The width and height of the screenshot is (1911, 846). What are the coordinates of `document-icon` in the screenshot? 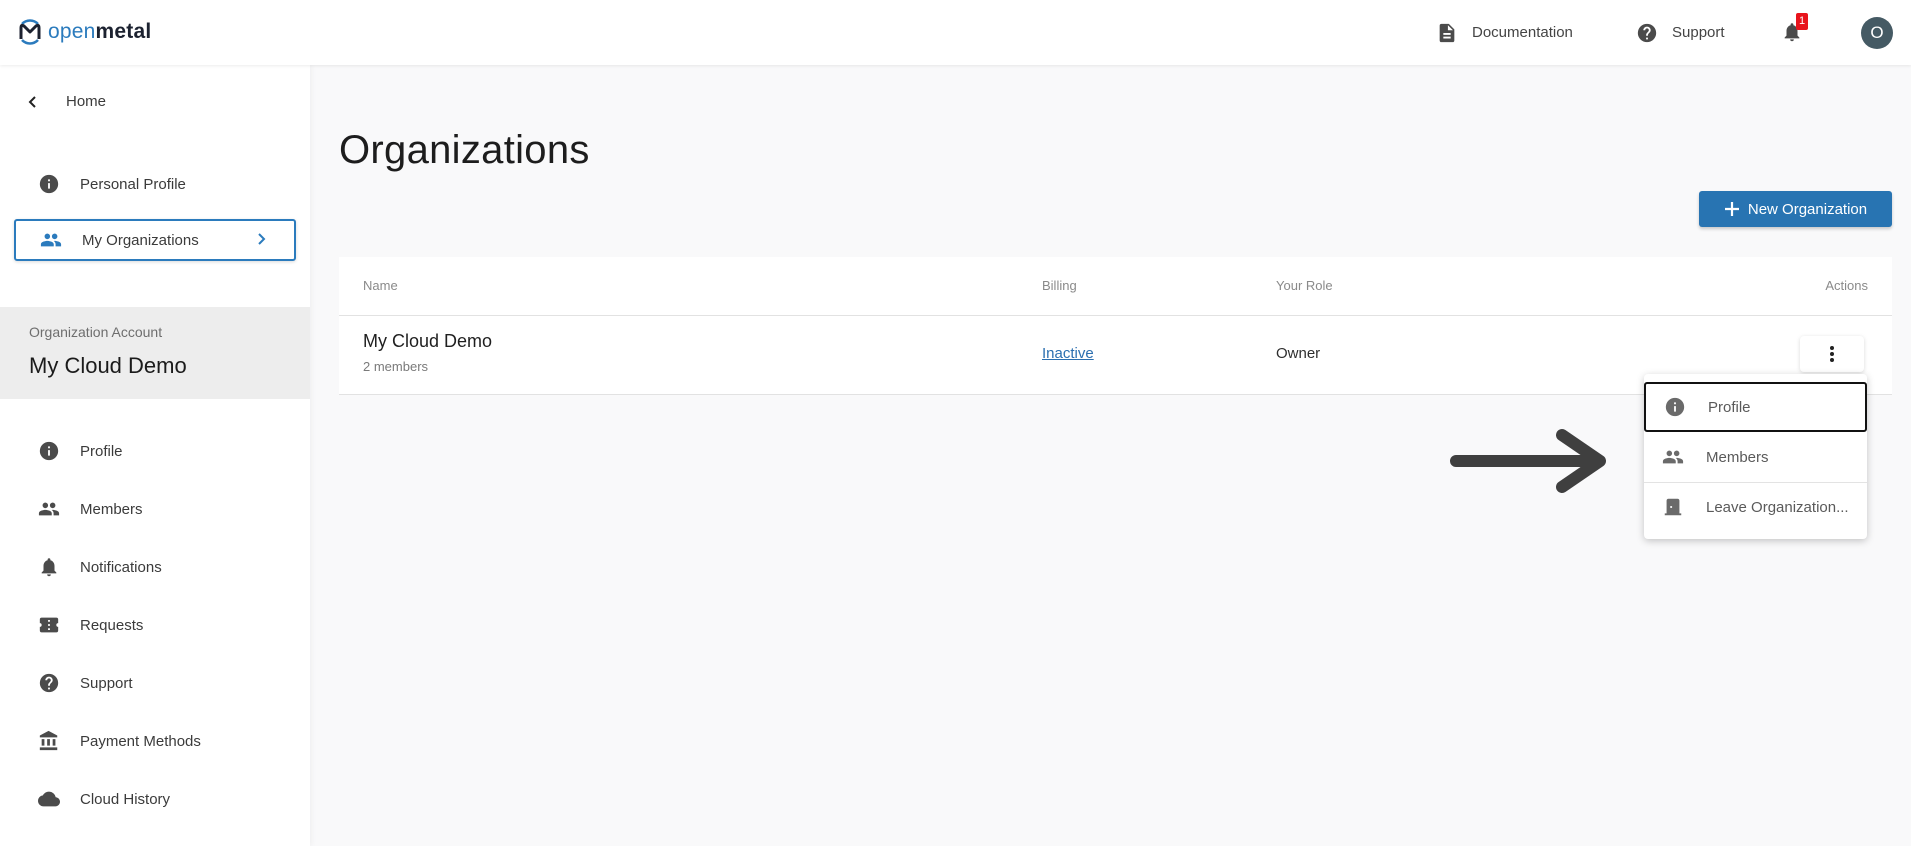 It's located at (1447, 32).